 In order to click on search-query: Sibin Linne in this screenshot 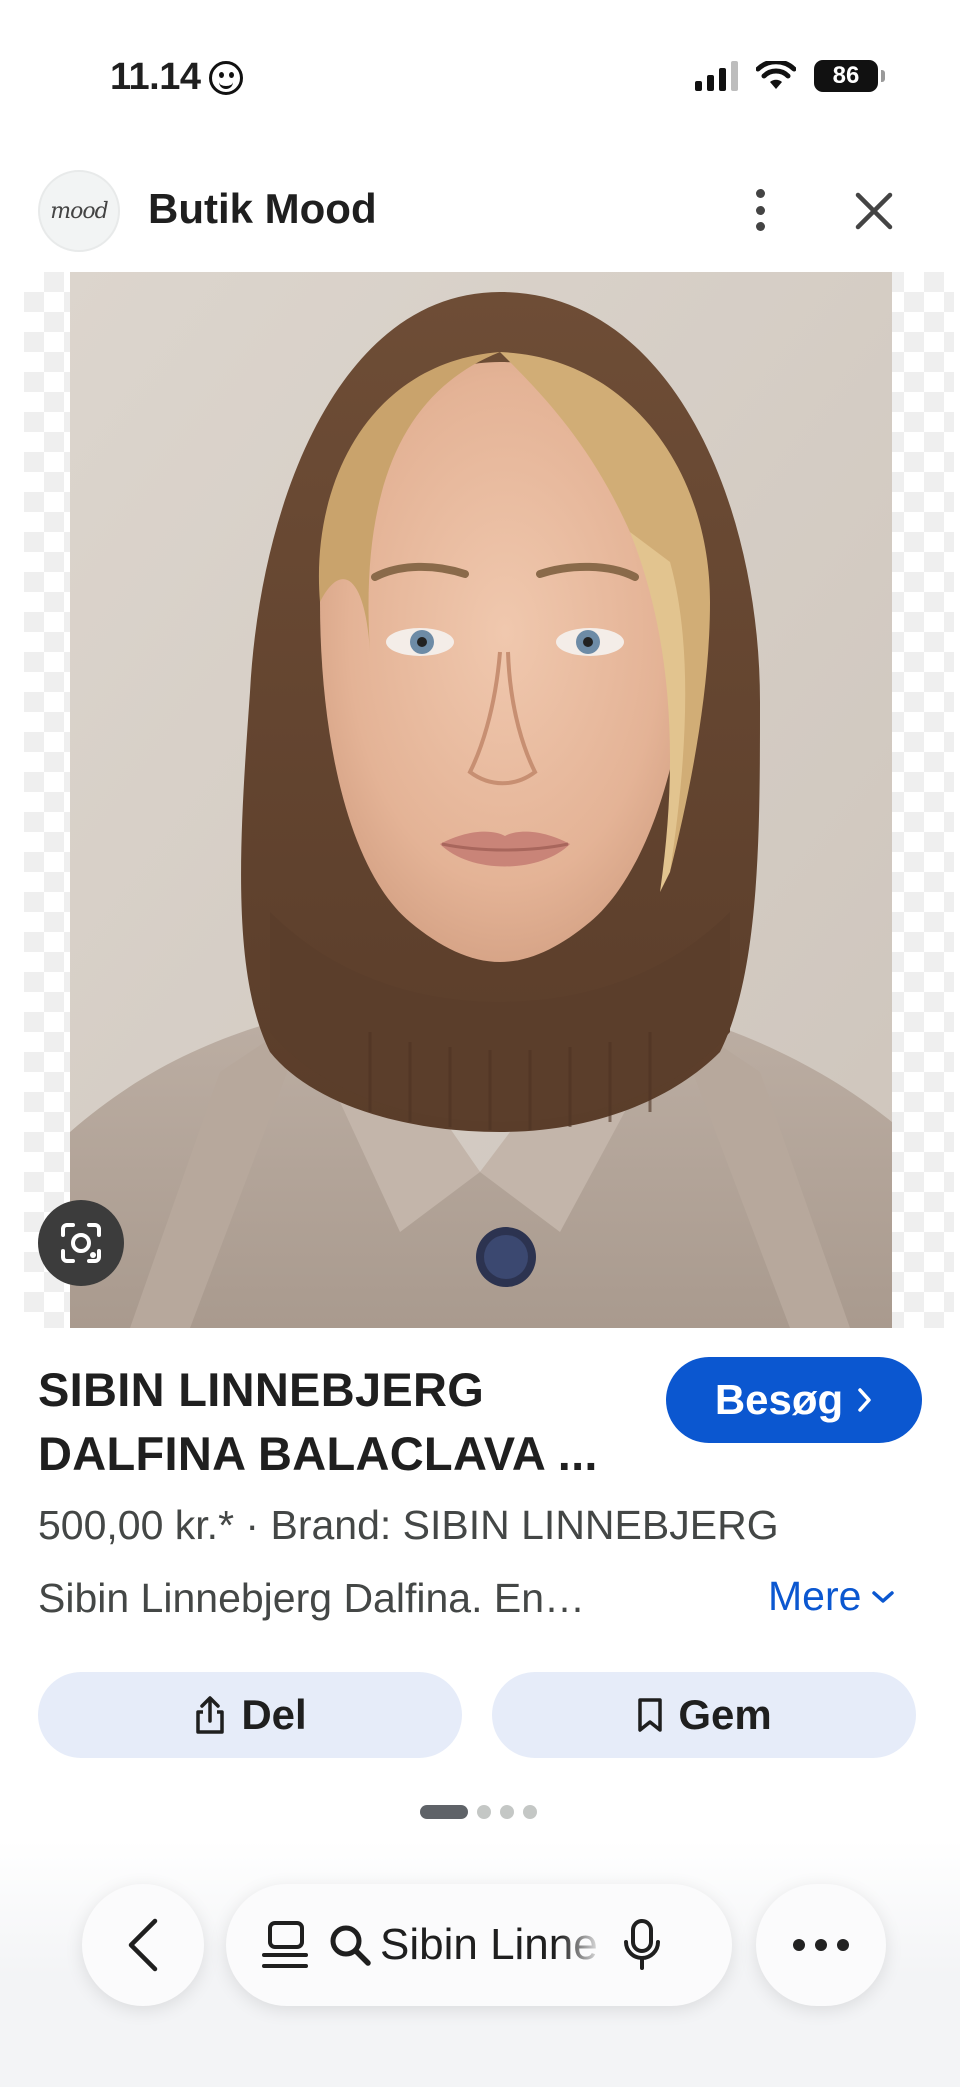, I will do `click(492, 1945)`.